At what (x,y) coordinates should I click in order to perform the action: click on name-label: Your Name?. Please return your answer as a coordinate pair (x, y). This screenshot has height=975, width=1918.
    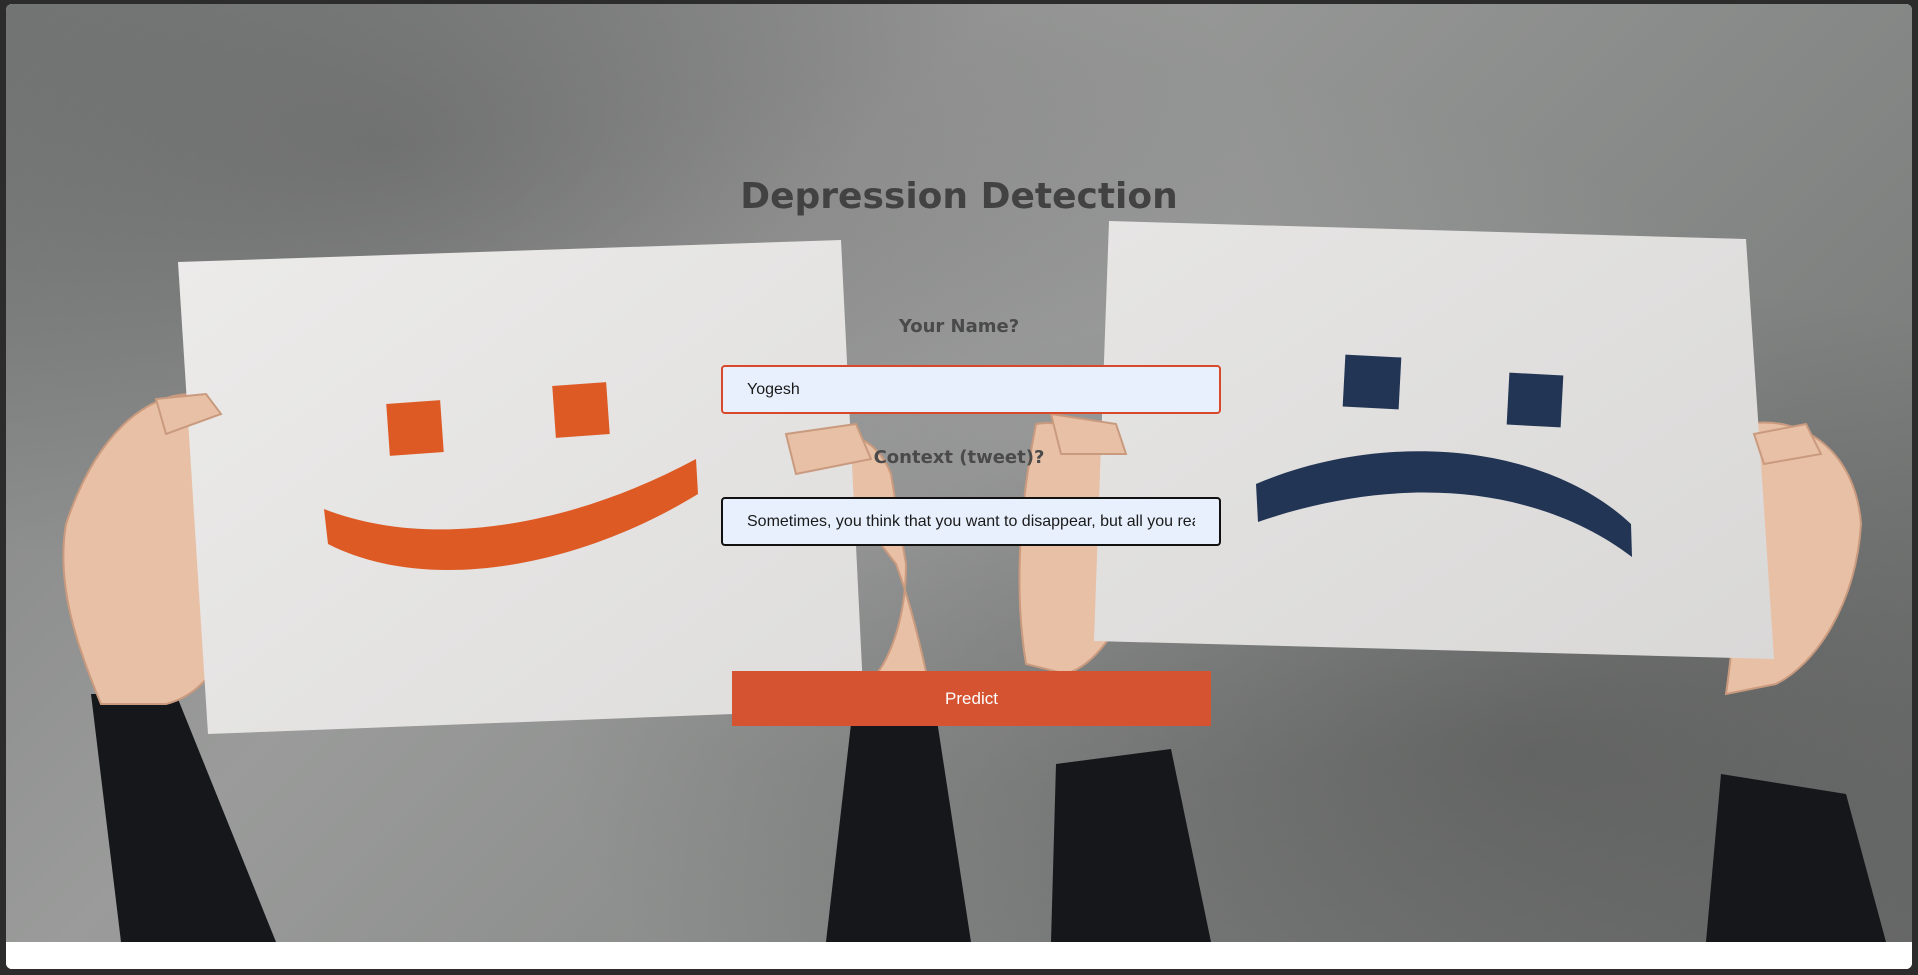
    Looking at the image, I should click on (959, 326).